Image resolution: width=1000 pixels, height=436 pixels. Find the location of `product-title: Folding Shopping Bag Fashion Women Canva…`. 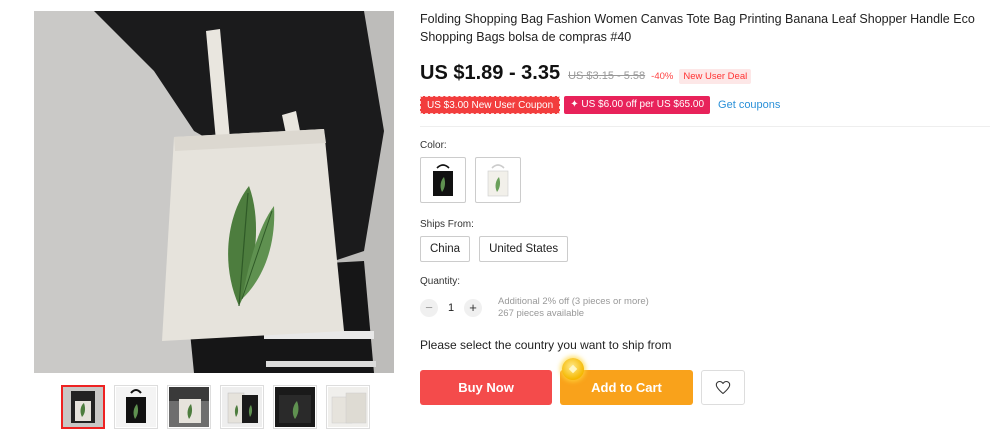

product-title: Folding Shopping Bag Fashion Women Canva… is located at coordinates (697, 28).